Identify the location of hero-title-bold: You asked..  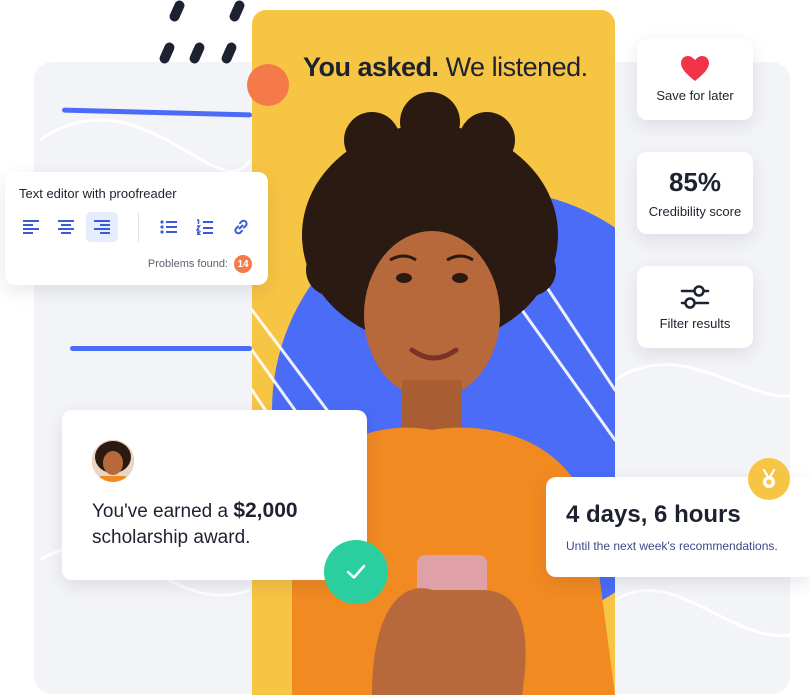
(371, 67).